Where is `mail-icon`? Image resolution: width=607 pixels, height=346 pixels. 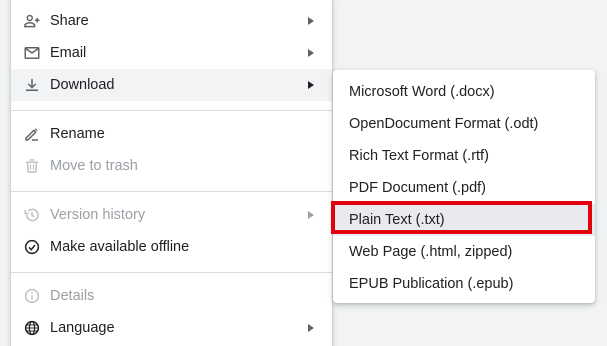 mail-icon is located at coordinates (32, 53).